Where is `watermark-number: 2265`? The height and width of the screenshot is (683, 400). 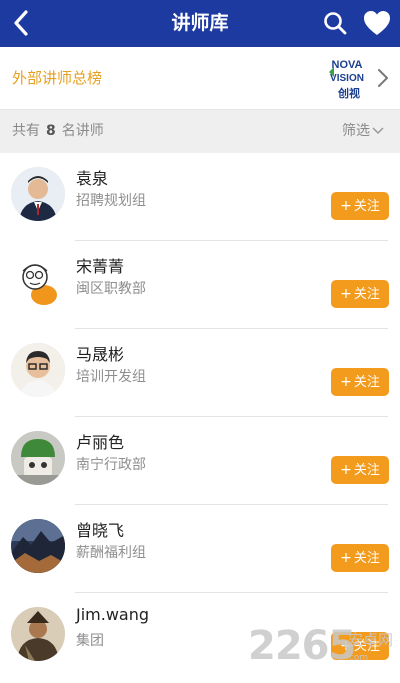
watermark-number: 2265 is located at coordinates (302, 646).